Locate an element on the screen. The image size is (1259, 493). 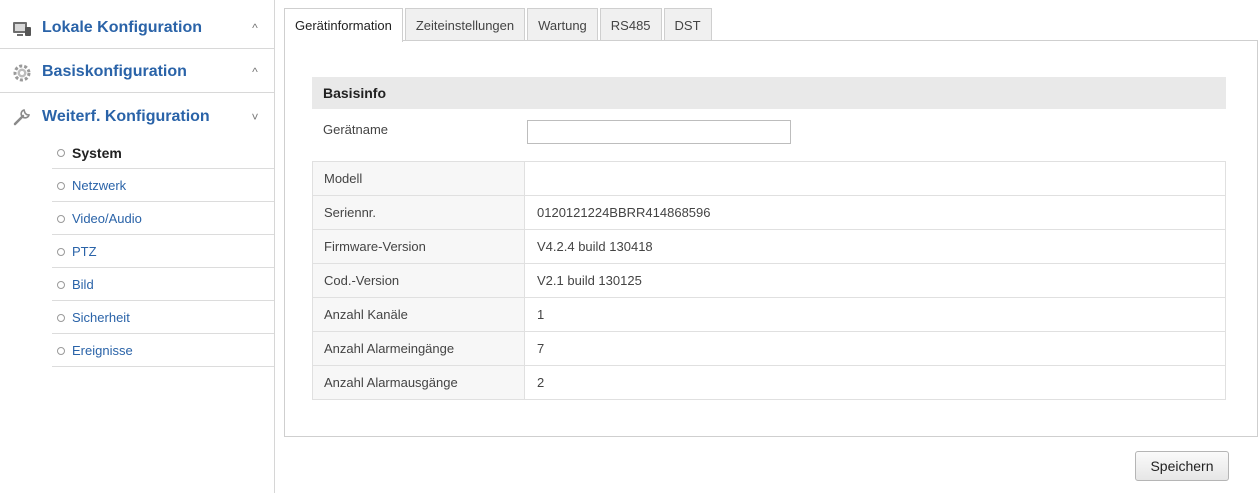
row-key: Modell is located at coordinates (418, 178).